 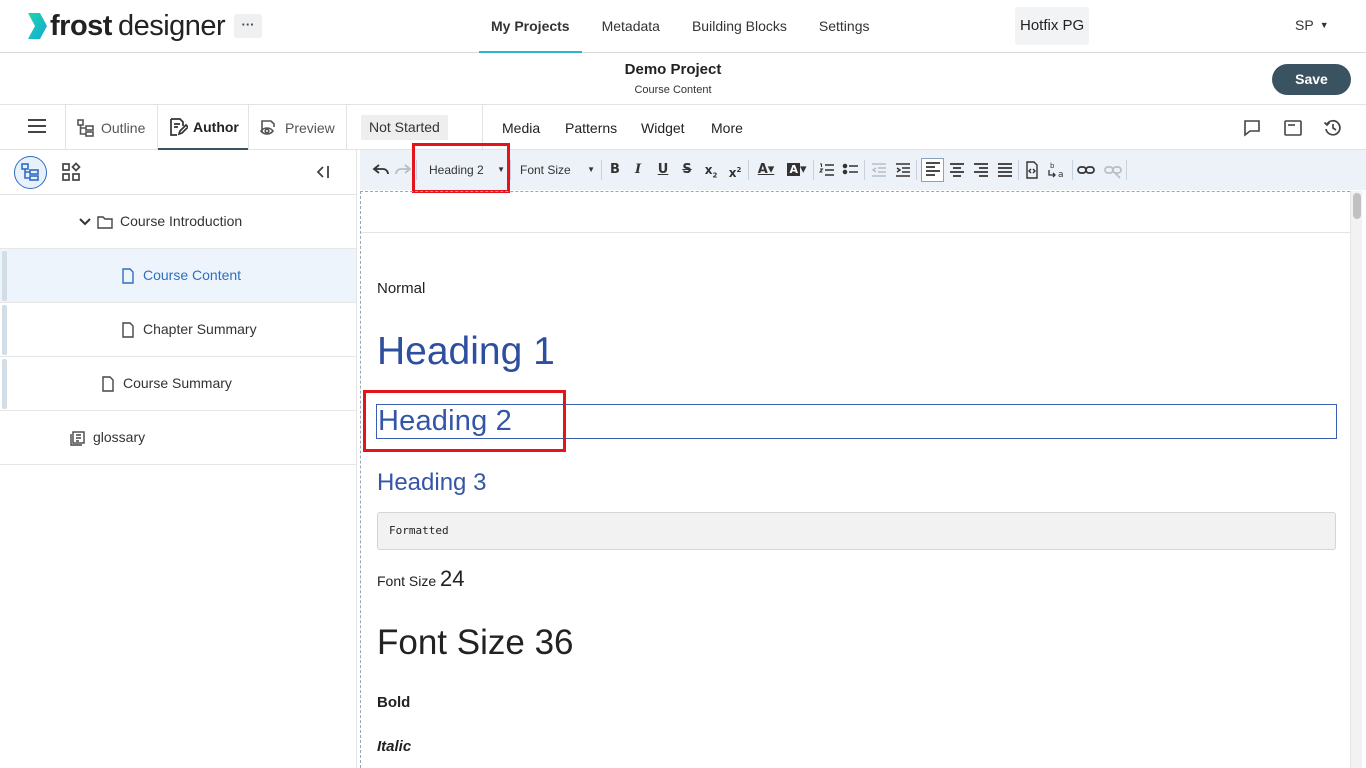 I want to click on tree-item-course-summary: Course Summary, so click(x=178, y=384).